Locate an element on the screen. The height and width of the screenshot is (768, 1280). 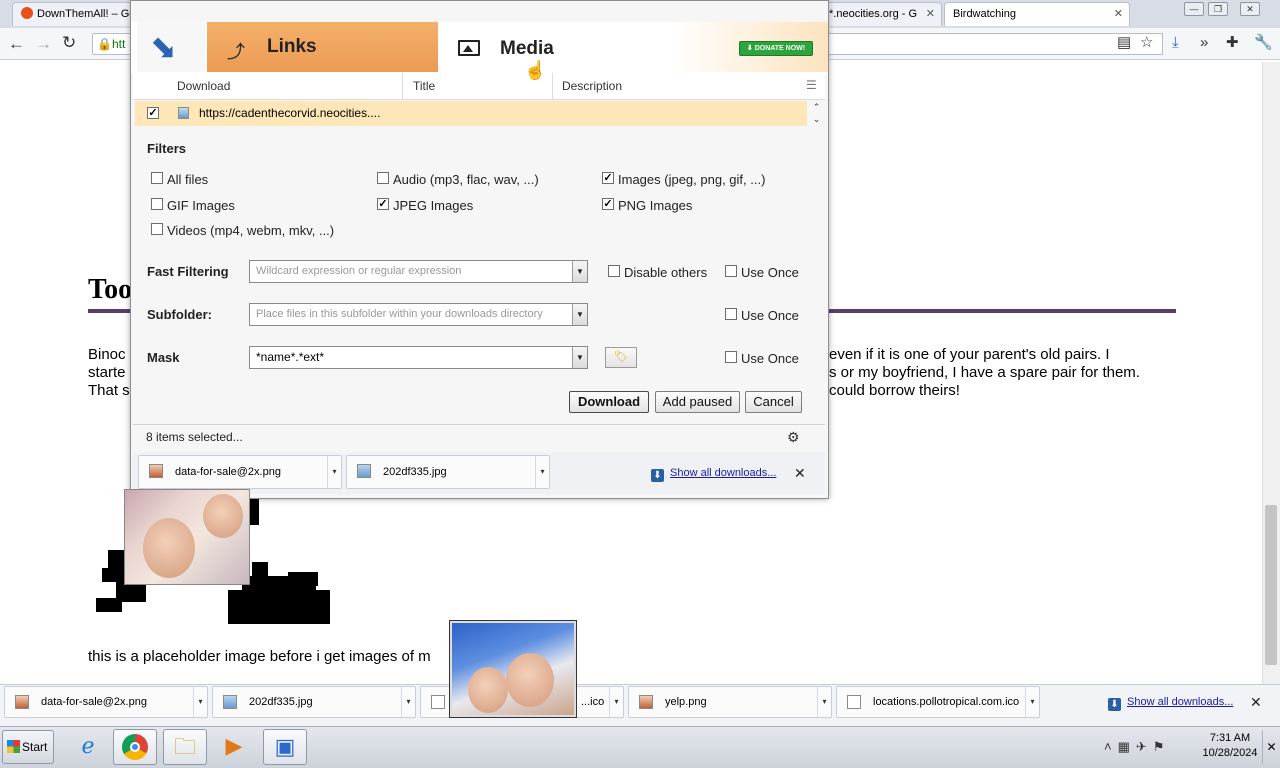
mask-use-once-checkbox is located at coordinates (731, 357).